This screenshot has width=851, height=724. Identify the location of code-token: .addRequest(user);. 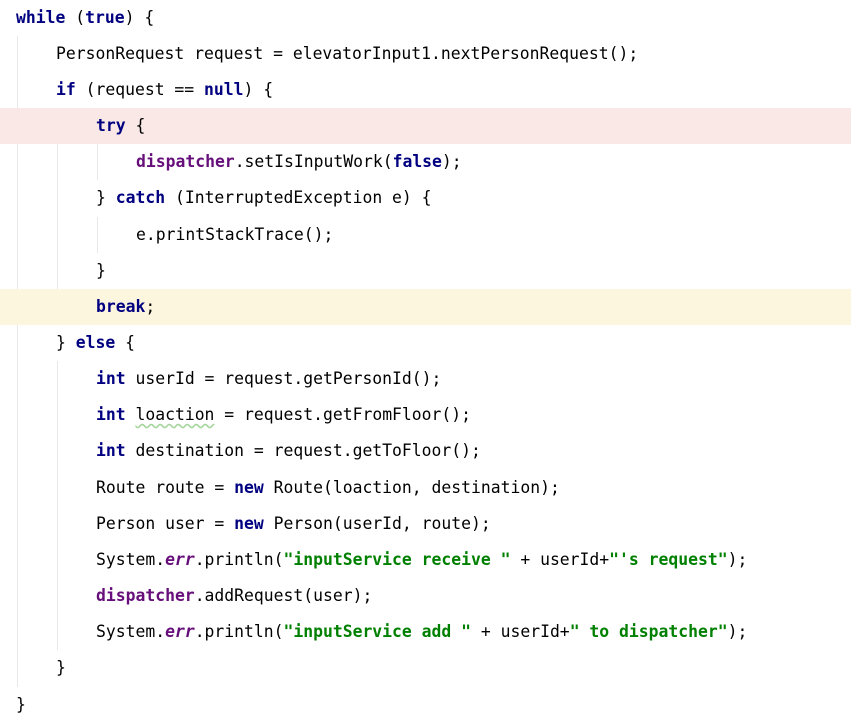
(283, 595).